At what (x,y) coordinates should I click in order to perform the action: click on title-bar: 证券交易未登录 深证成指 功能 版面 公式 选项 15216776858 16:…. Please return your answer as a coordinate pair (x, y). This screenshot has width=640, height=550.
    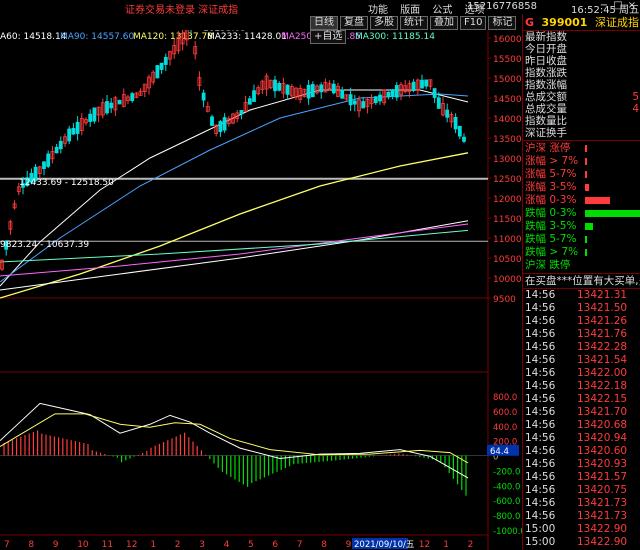
    Looking at the image, I should click on (320, 8).